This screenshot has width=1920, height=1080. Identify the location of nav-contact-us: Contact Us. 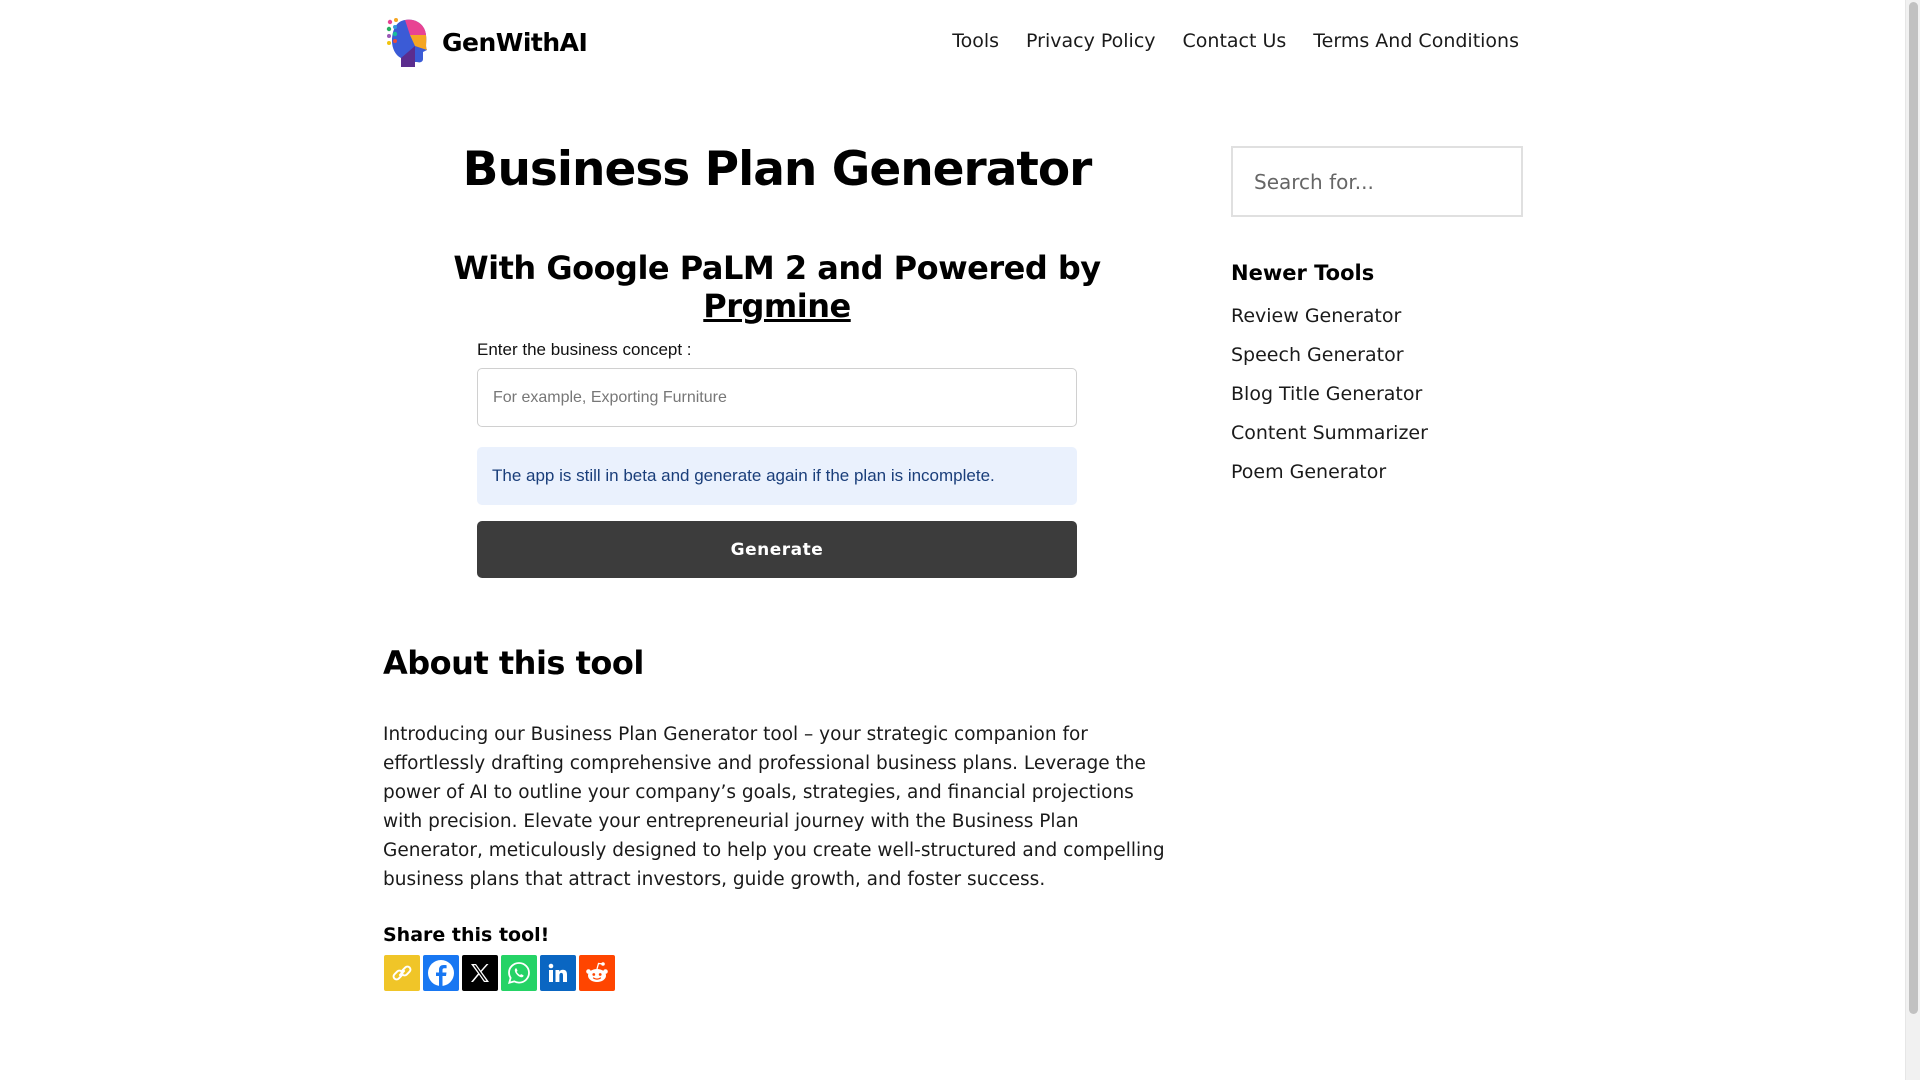
(1235, 41).